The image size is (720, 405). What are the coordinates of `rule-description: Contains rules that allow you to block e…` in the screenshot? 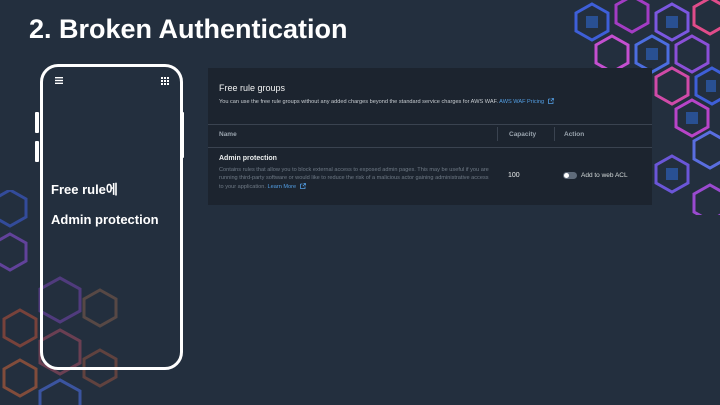 It's located at (354, 179).